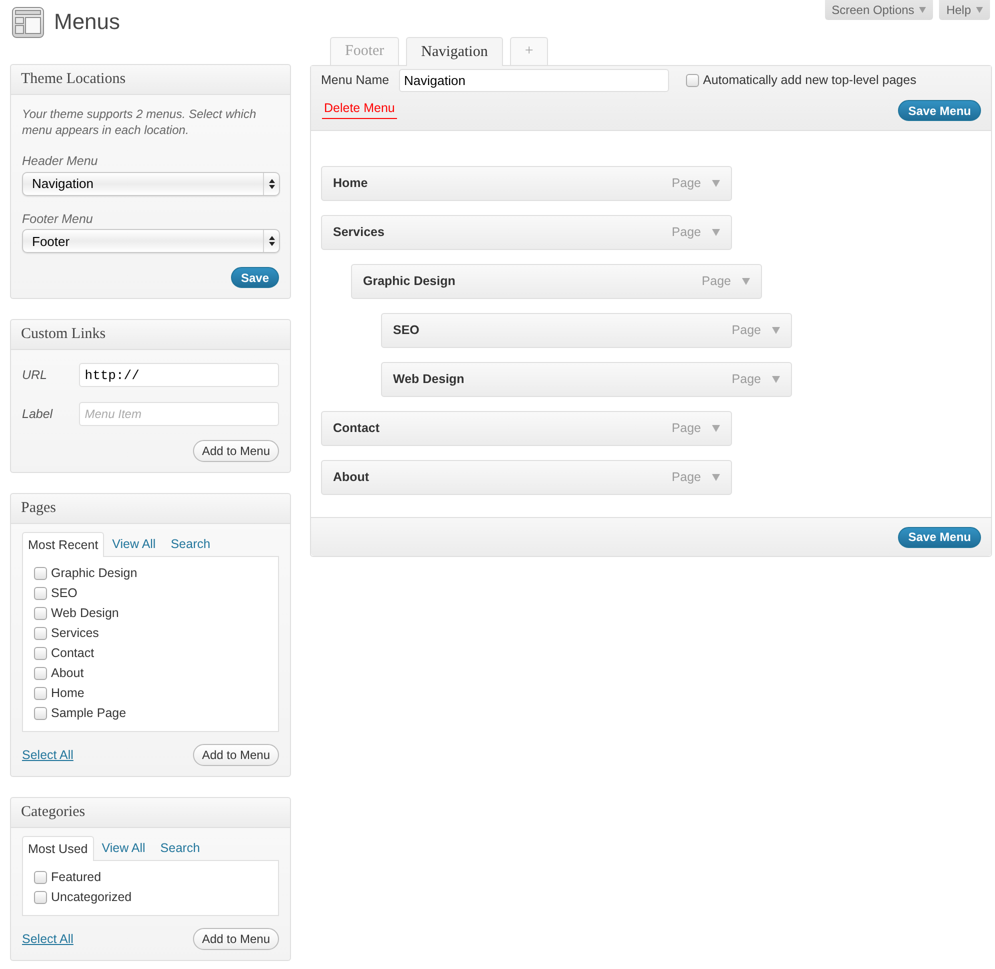 This screenshot has height=969, width=995. What do you see at coordinates (38, 414) in the screenshot?
I see `field-label: Label` at bounding box center [38, 414].